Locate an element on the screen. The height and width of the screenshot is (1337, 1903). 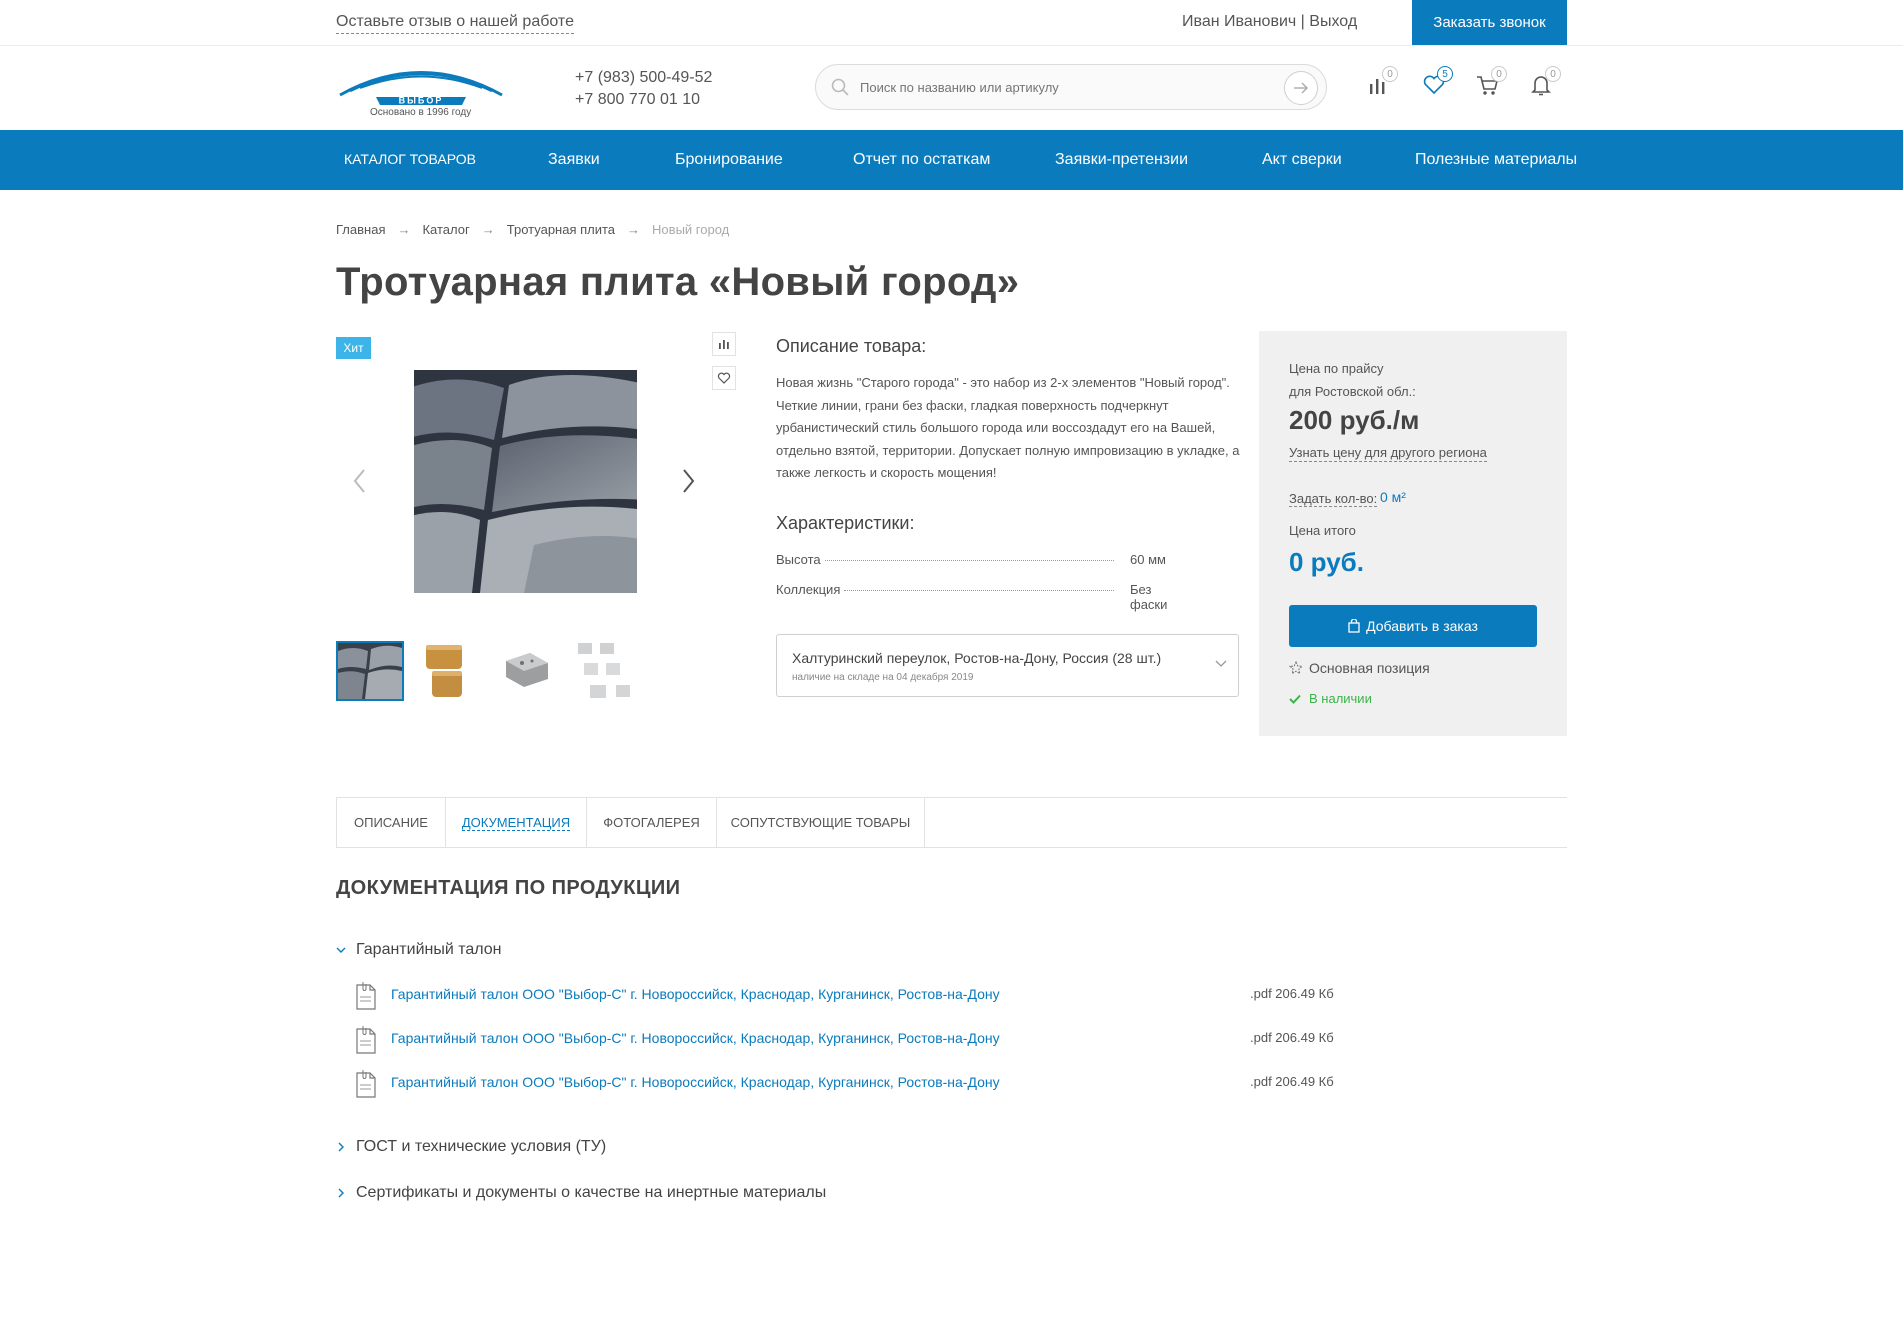
heart-icon is located at coordinates (724, 378).